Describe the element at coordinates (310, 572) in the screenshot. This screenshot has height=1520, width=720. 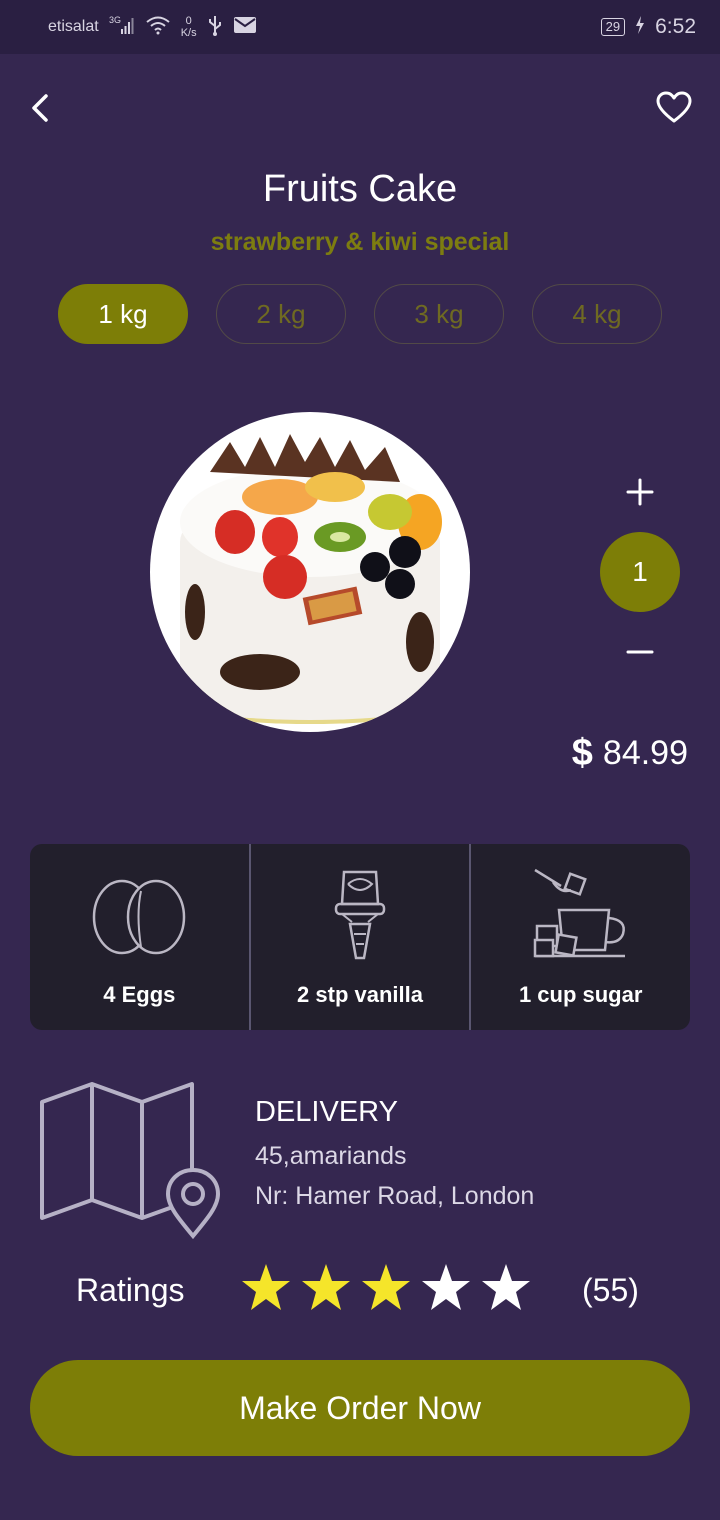
I see `product-image` at that location.